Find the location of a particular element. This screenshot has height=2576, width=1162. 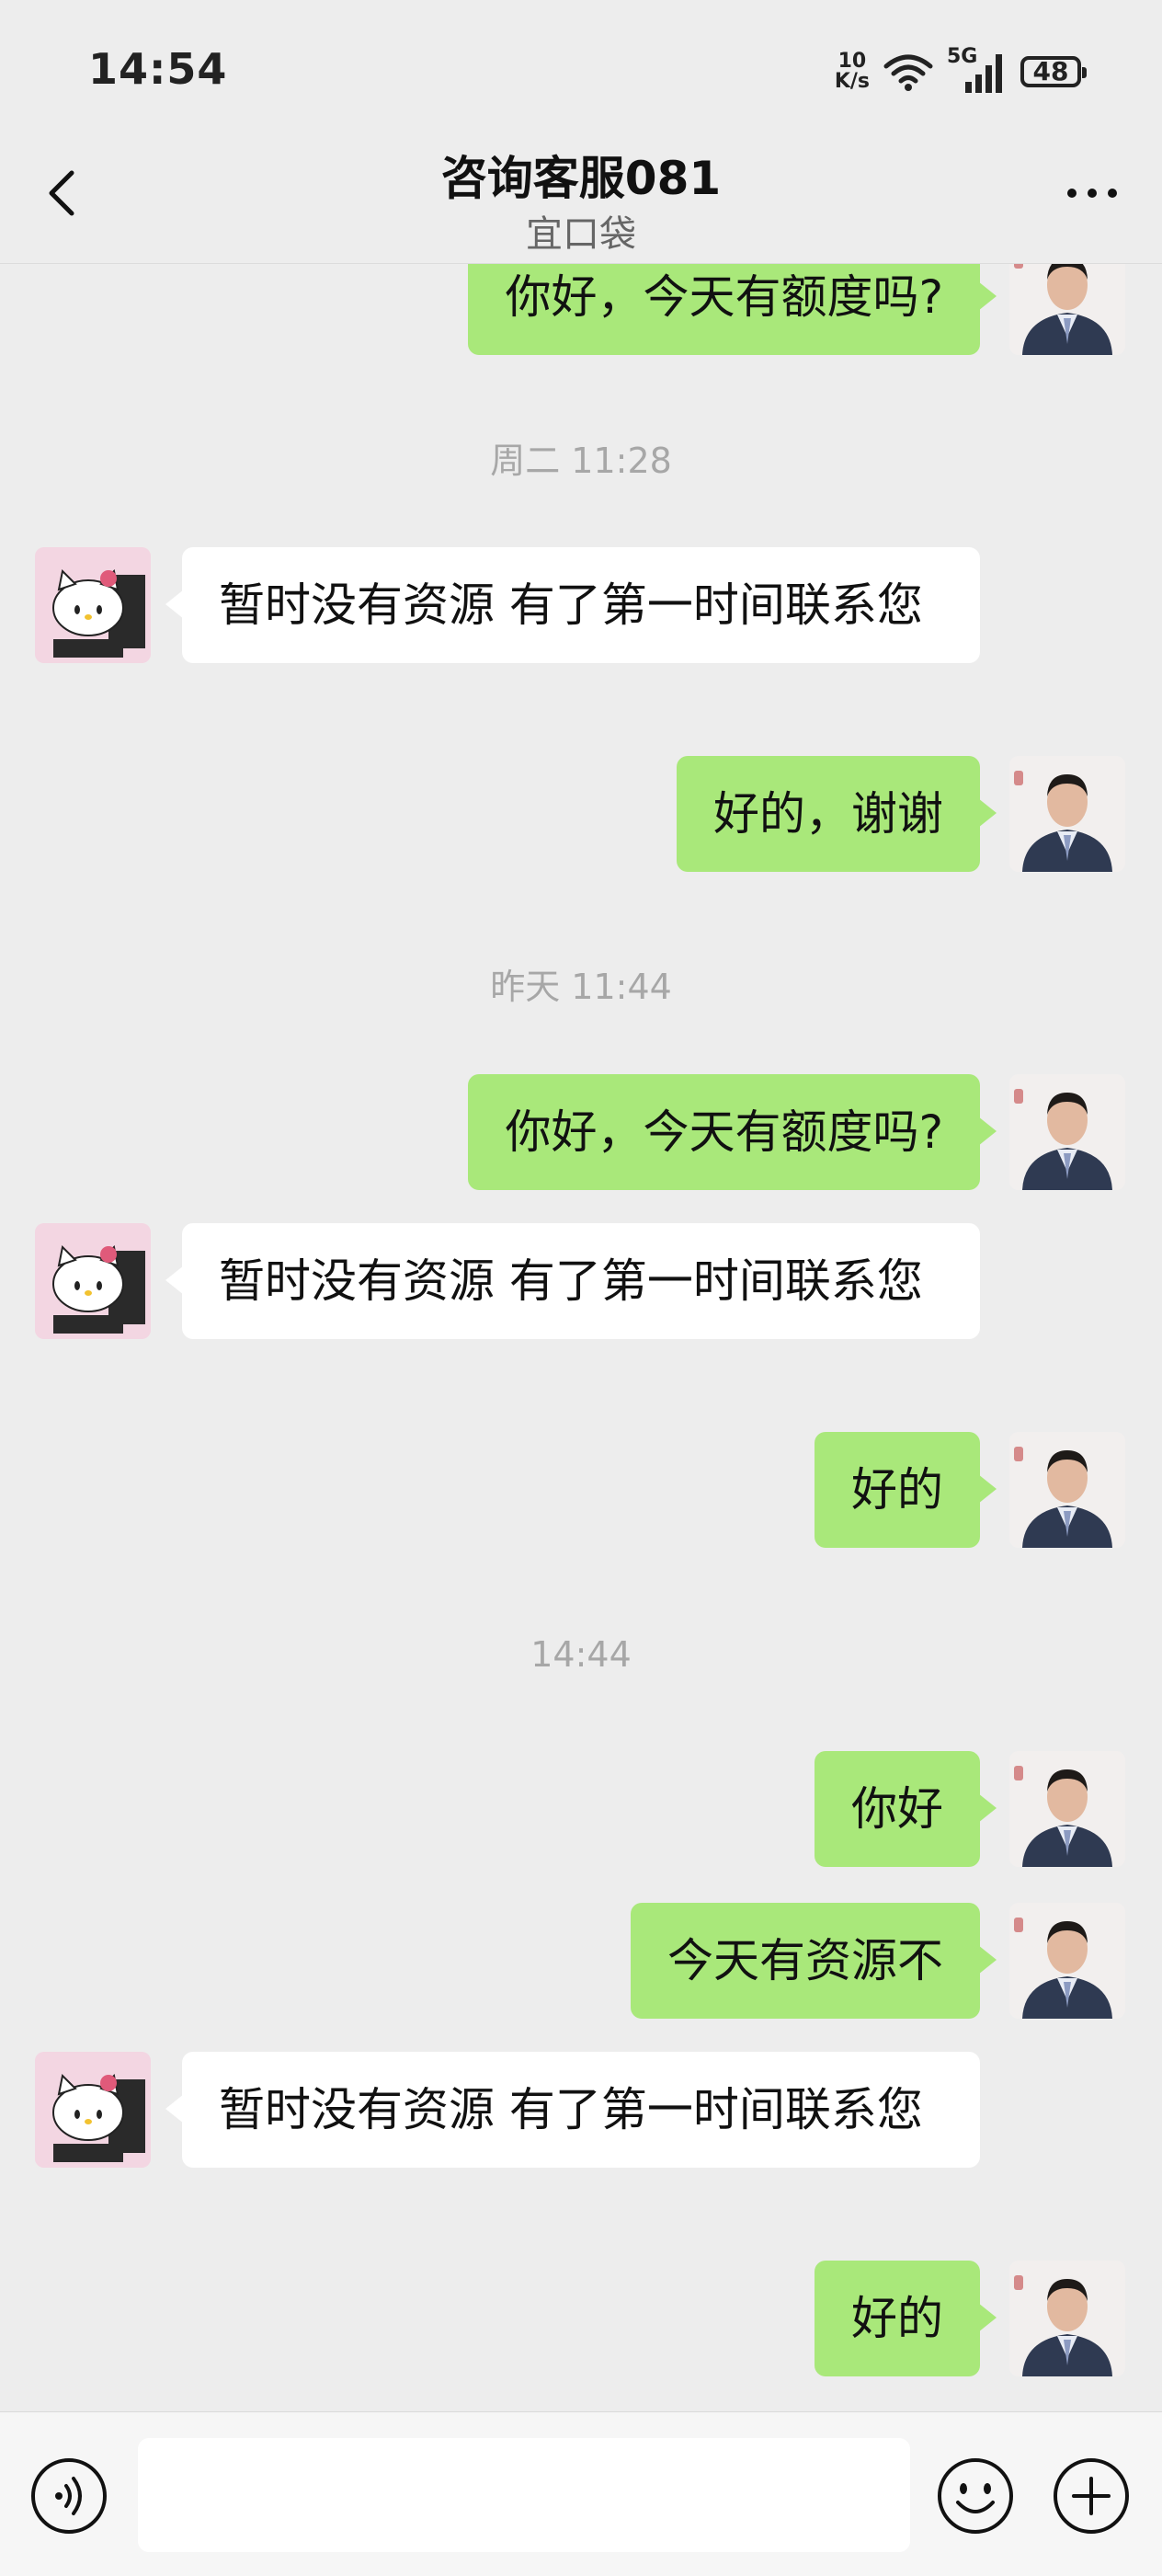

battery-icon: 48 is located at coordinates (1054, 71).